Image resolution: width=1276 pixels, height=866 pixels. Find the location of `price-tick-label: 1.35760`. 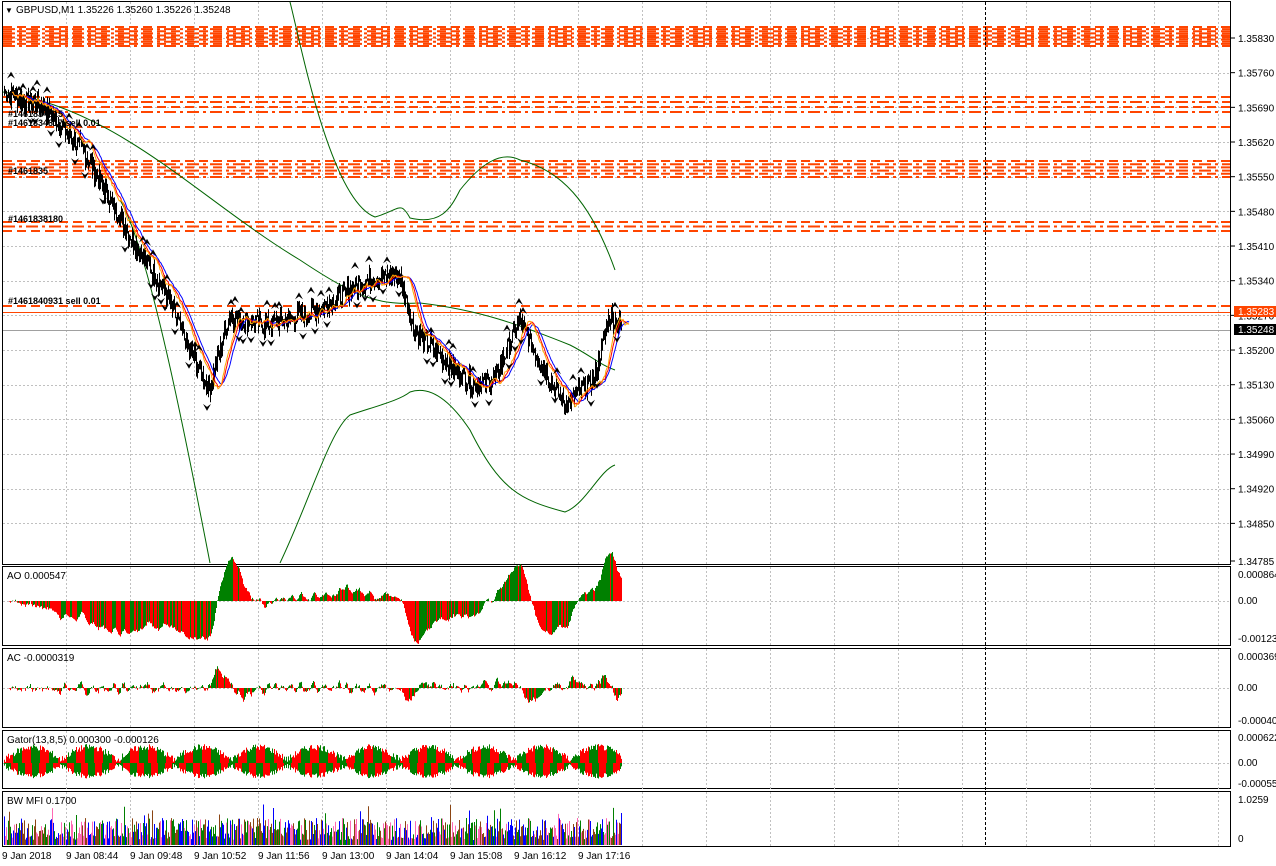

price-tick-label: 1.35760 is located at coordinates (1256, 74).